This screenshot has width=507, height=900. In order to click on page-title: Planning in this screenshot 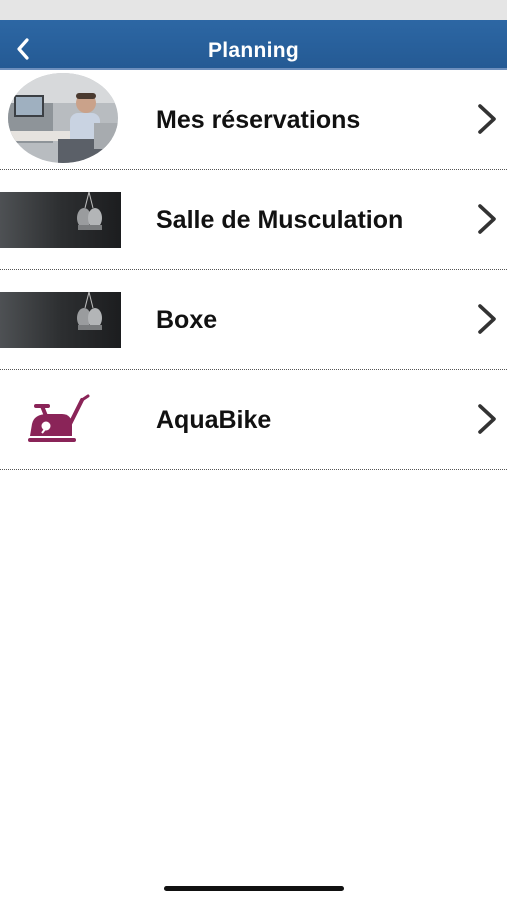, I will do `click(253, 50)`.